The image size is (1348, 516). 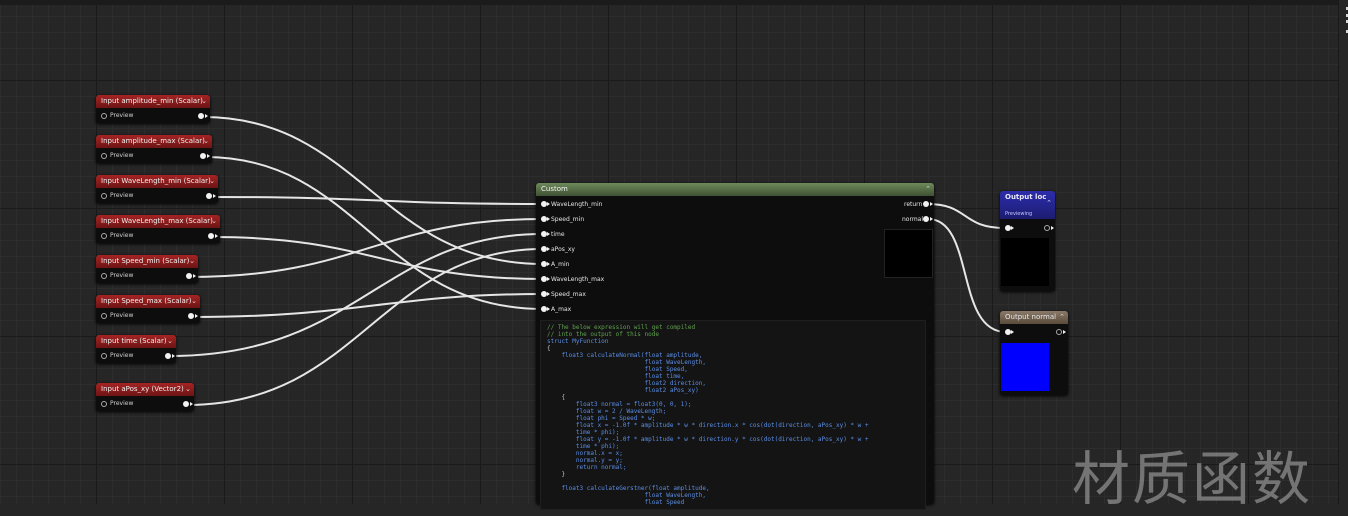 I want to click on input-label-a-max: A_max, so click(x=561, y=309).